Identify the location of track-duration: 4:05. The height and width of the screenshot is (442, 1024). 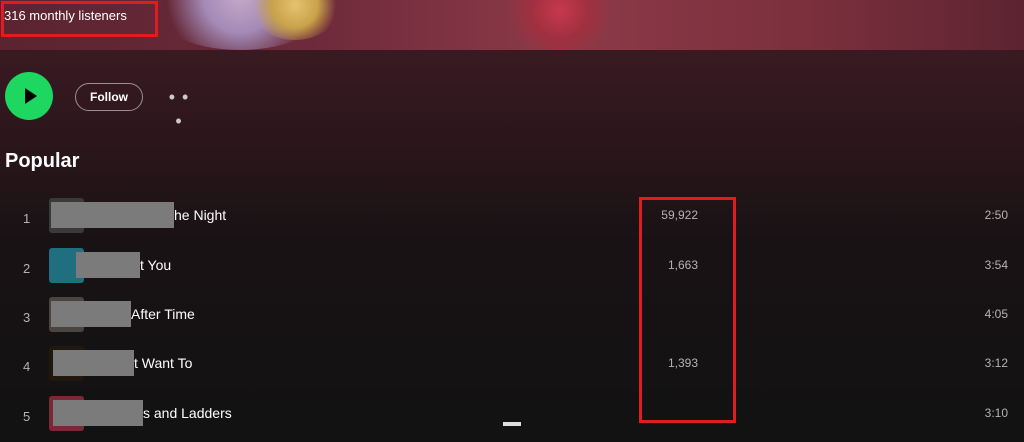
(996, 314).